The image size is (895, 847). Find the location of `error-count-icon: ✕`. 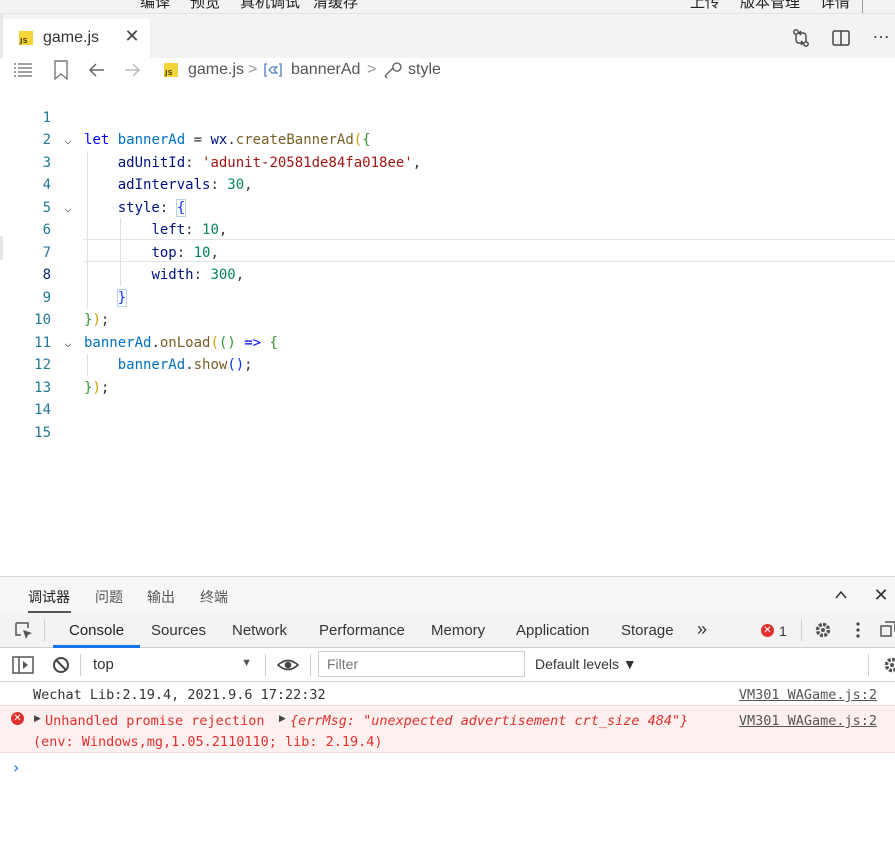

error-count-icon: ✕ is located at coordinates (767, 630).